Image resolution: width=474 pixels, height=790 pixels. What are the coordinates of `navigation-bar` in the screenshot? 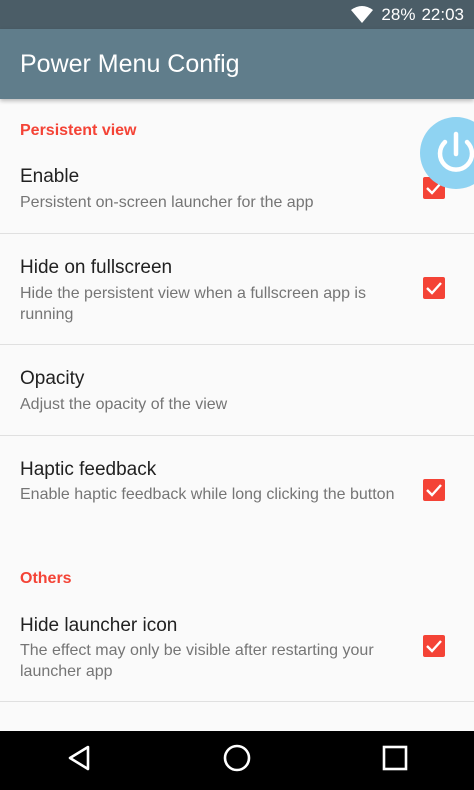 It's located at (237, 760).